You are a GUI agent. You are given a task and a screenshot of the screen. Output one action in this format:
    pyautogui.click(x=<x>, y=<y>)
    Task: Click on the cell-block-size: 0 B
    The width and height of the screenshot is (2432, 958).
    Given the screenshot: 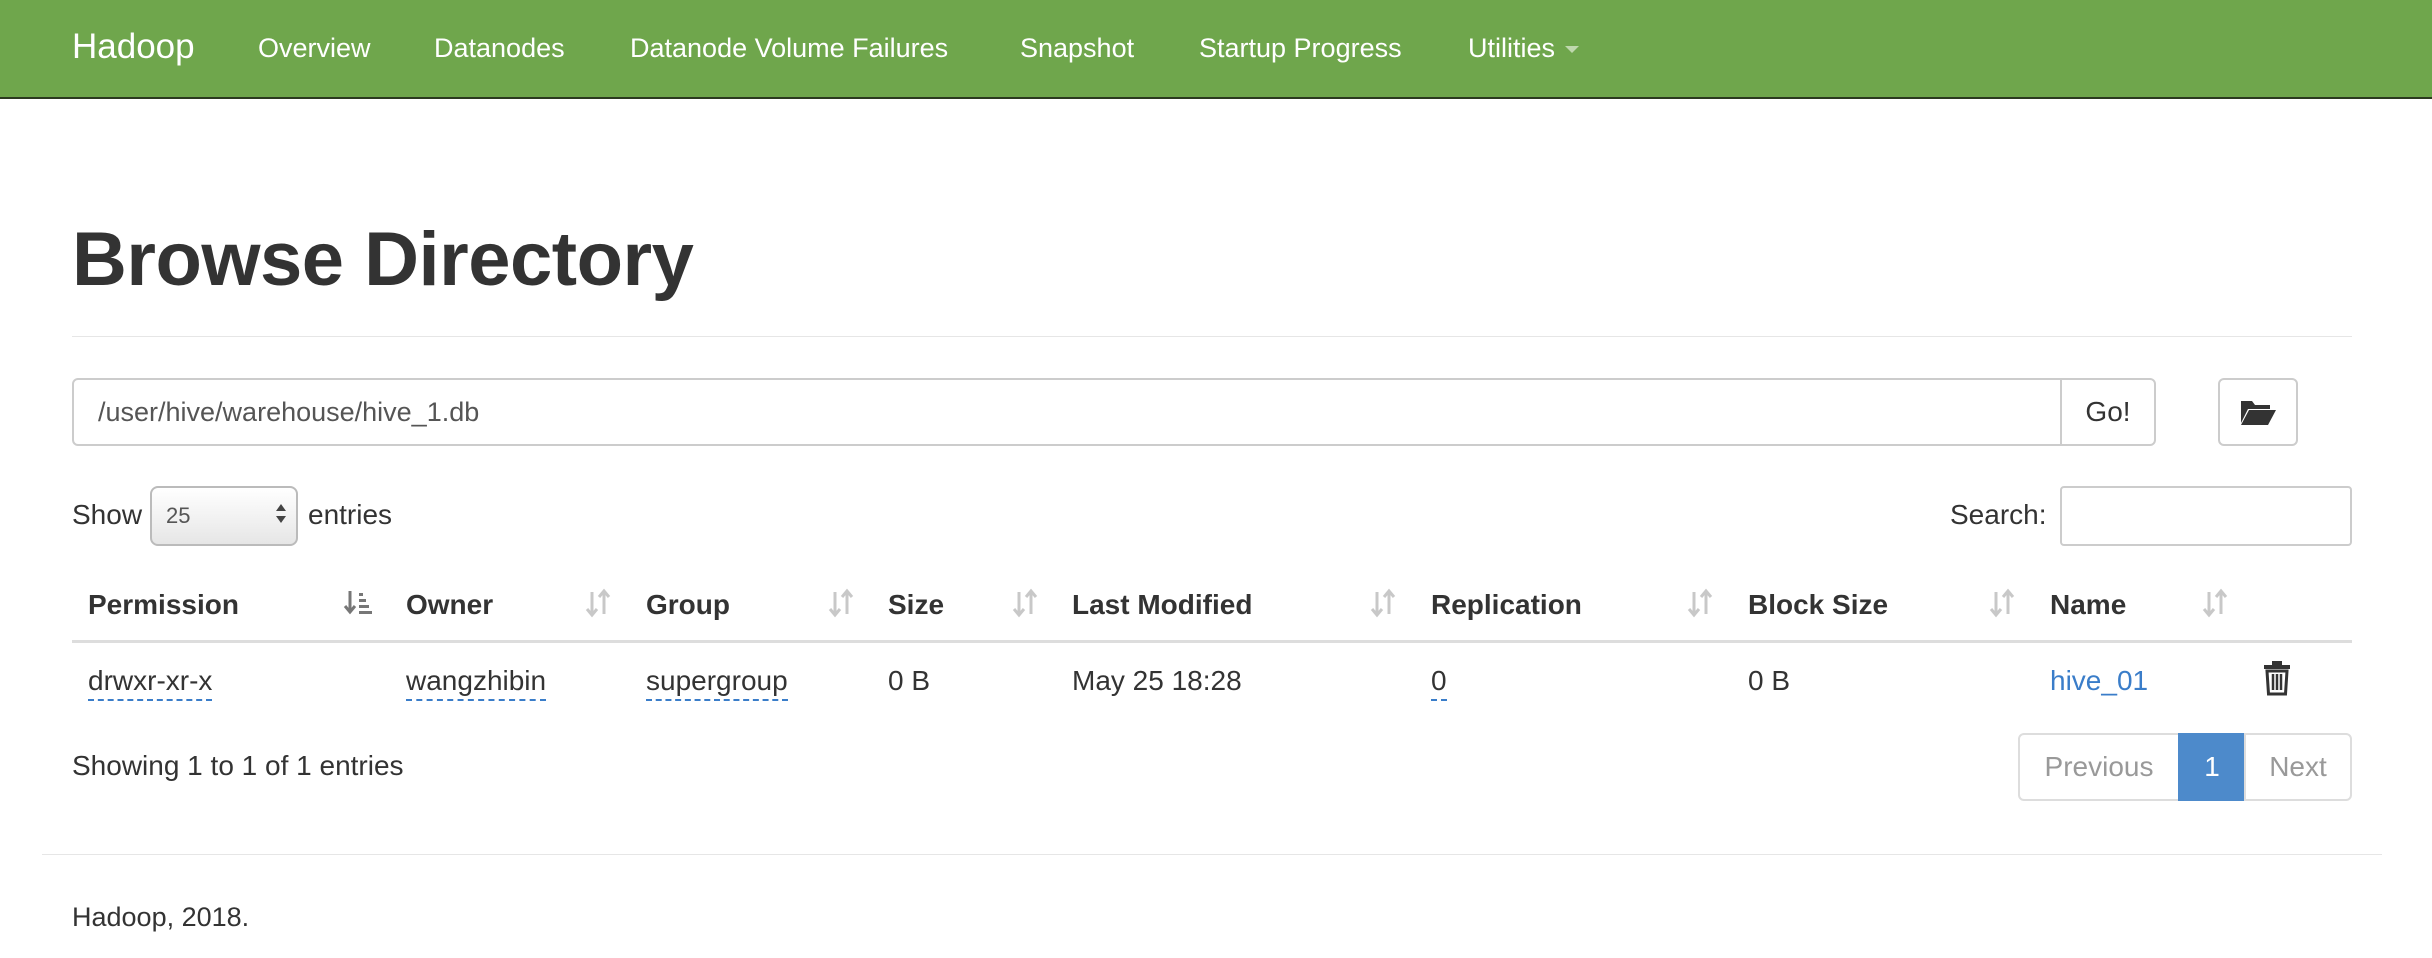 What is the action you would take?
    pyautogui.click(x=1769, y=680)
    